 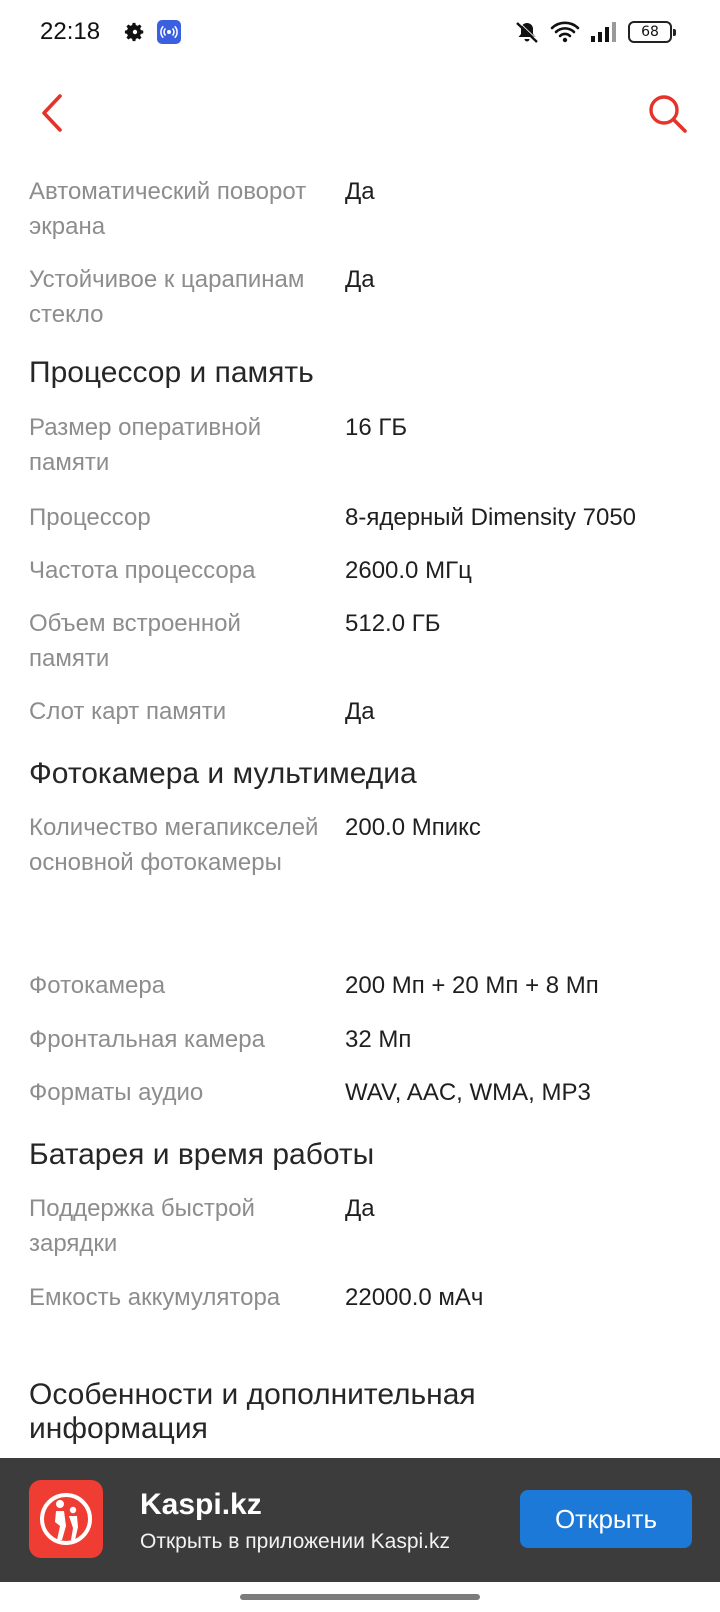 What do you see at coordinates (90, 517) in the screenshot?
I see `spec-label: Процессор` at bounding box center [90, 517].